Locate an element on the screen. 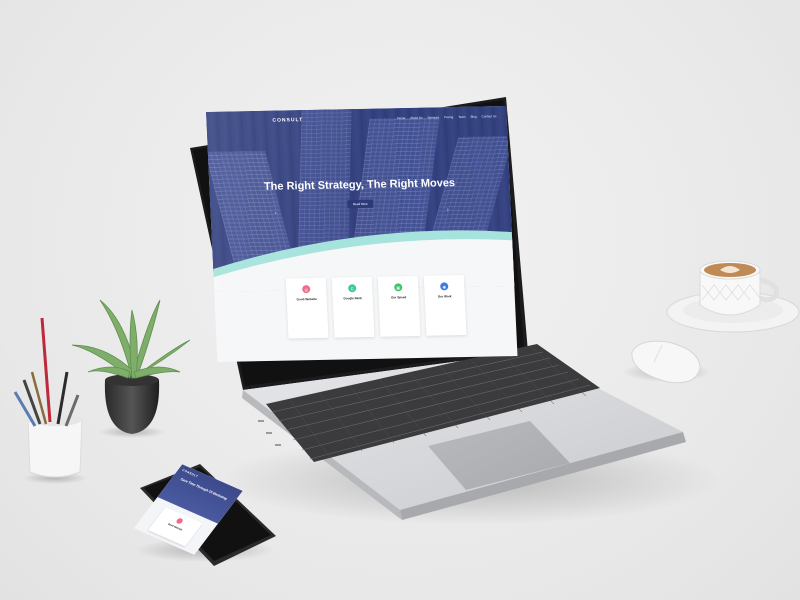  nav-link-home: Home is located at coordinates (401, 118).